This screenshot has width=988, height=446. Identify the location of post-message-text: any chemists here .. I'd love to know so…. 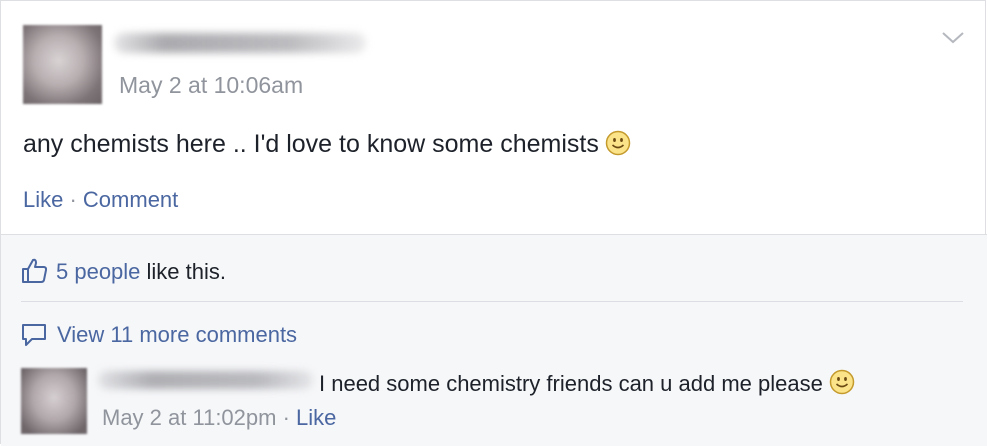
(311, 144).